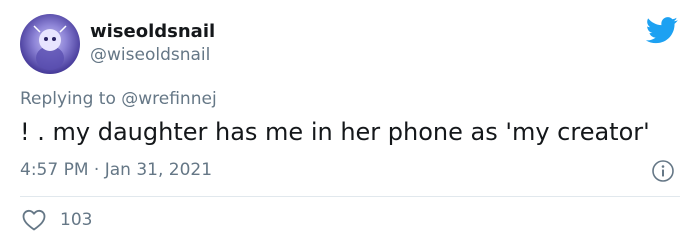 The width and height of the screenshot is (700, 249). I want to click on reply-mention-link: @wrefinnej, so click(168, 99).